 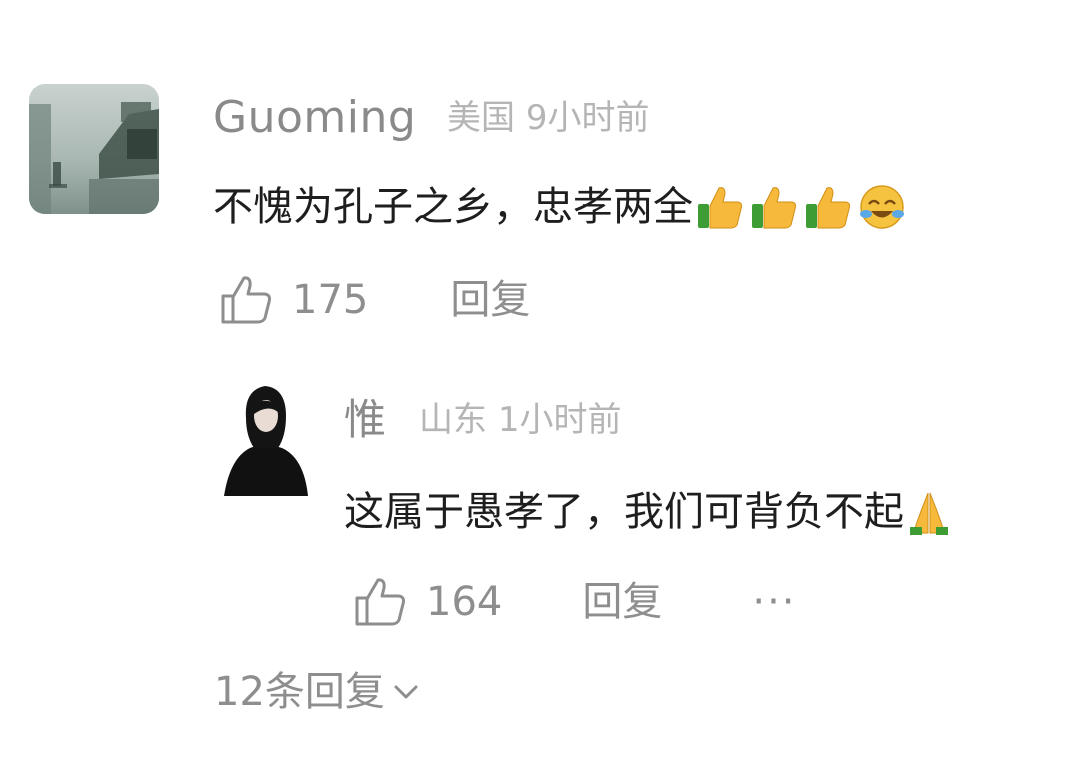 What do you see at coordinates (882, 207) in the screenshot?
I see `crying-laughing-icon` at bounding box center [882, 207].